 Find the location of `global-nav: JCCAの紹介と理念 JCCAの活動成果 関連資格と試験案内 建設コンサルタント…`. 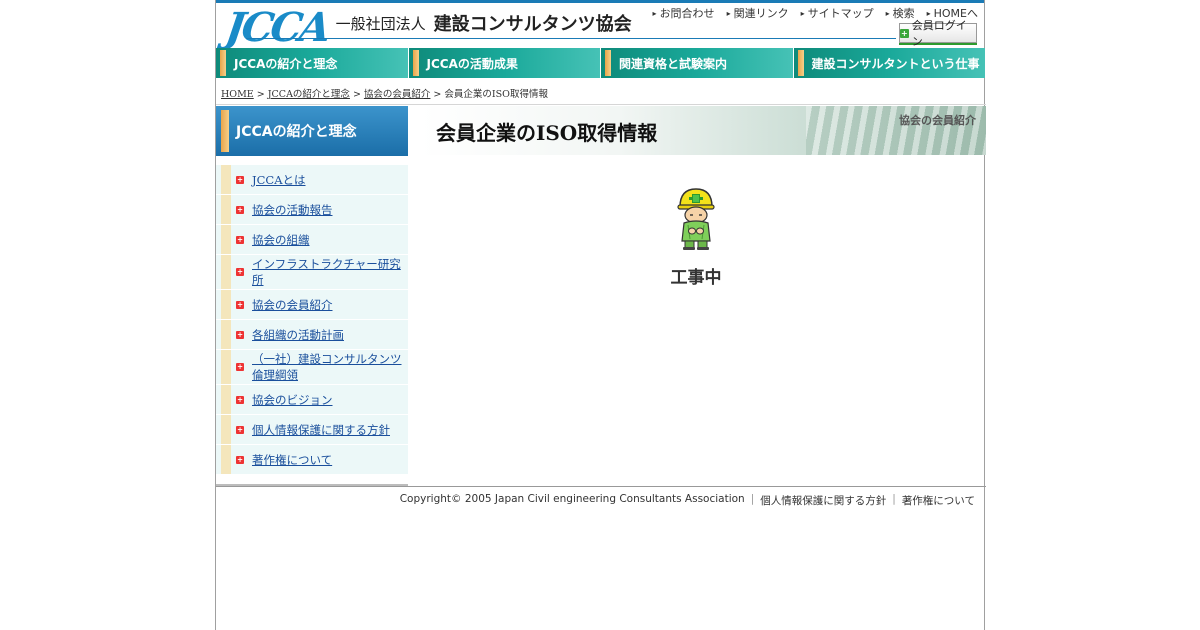

global-nav: JCCAの紹介と理念 JCCAの活動成果 関連資格と試験案内 建設コンサルタント… is located at coordinates (601, 63).